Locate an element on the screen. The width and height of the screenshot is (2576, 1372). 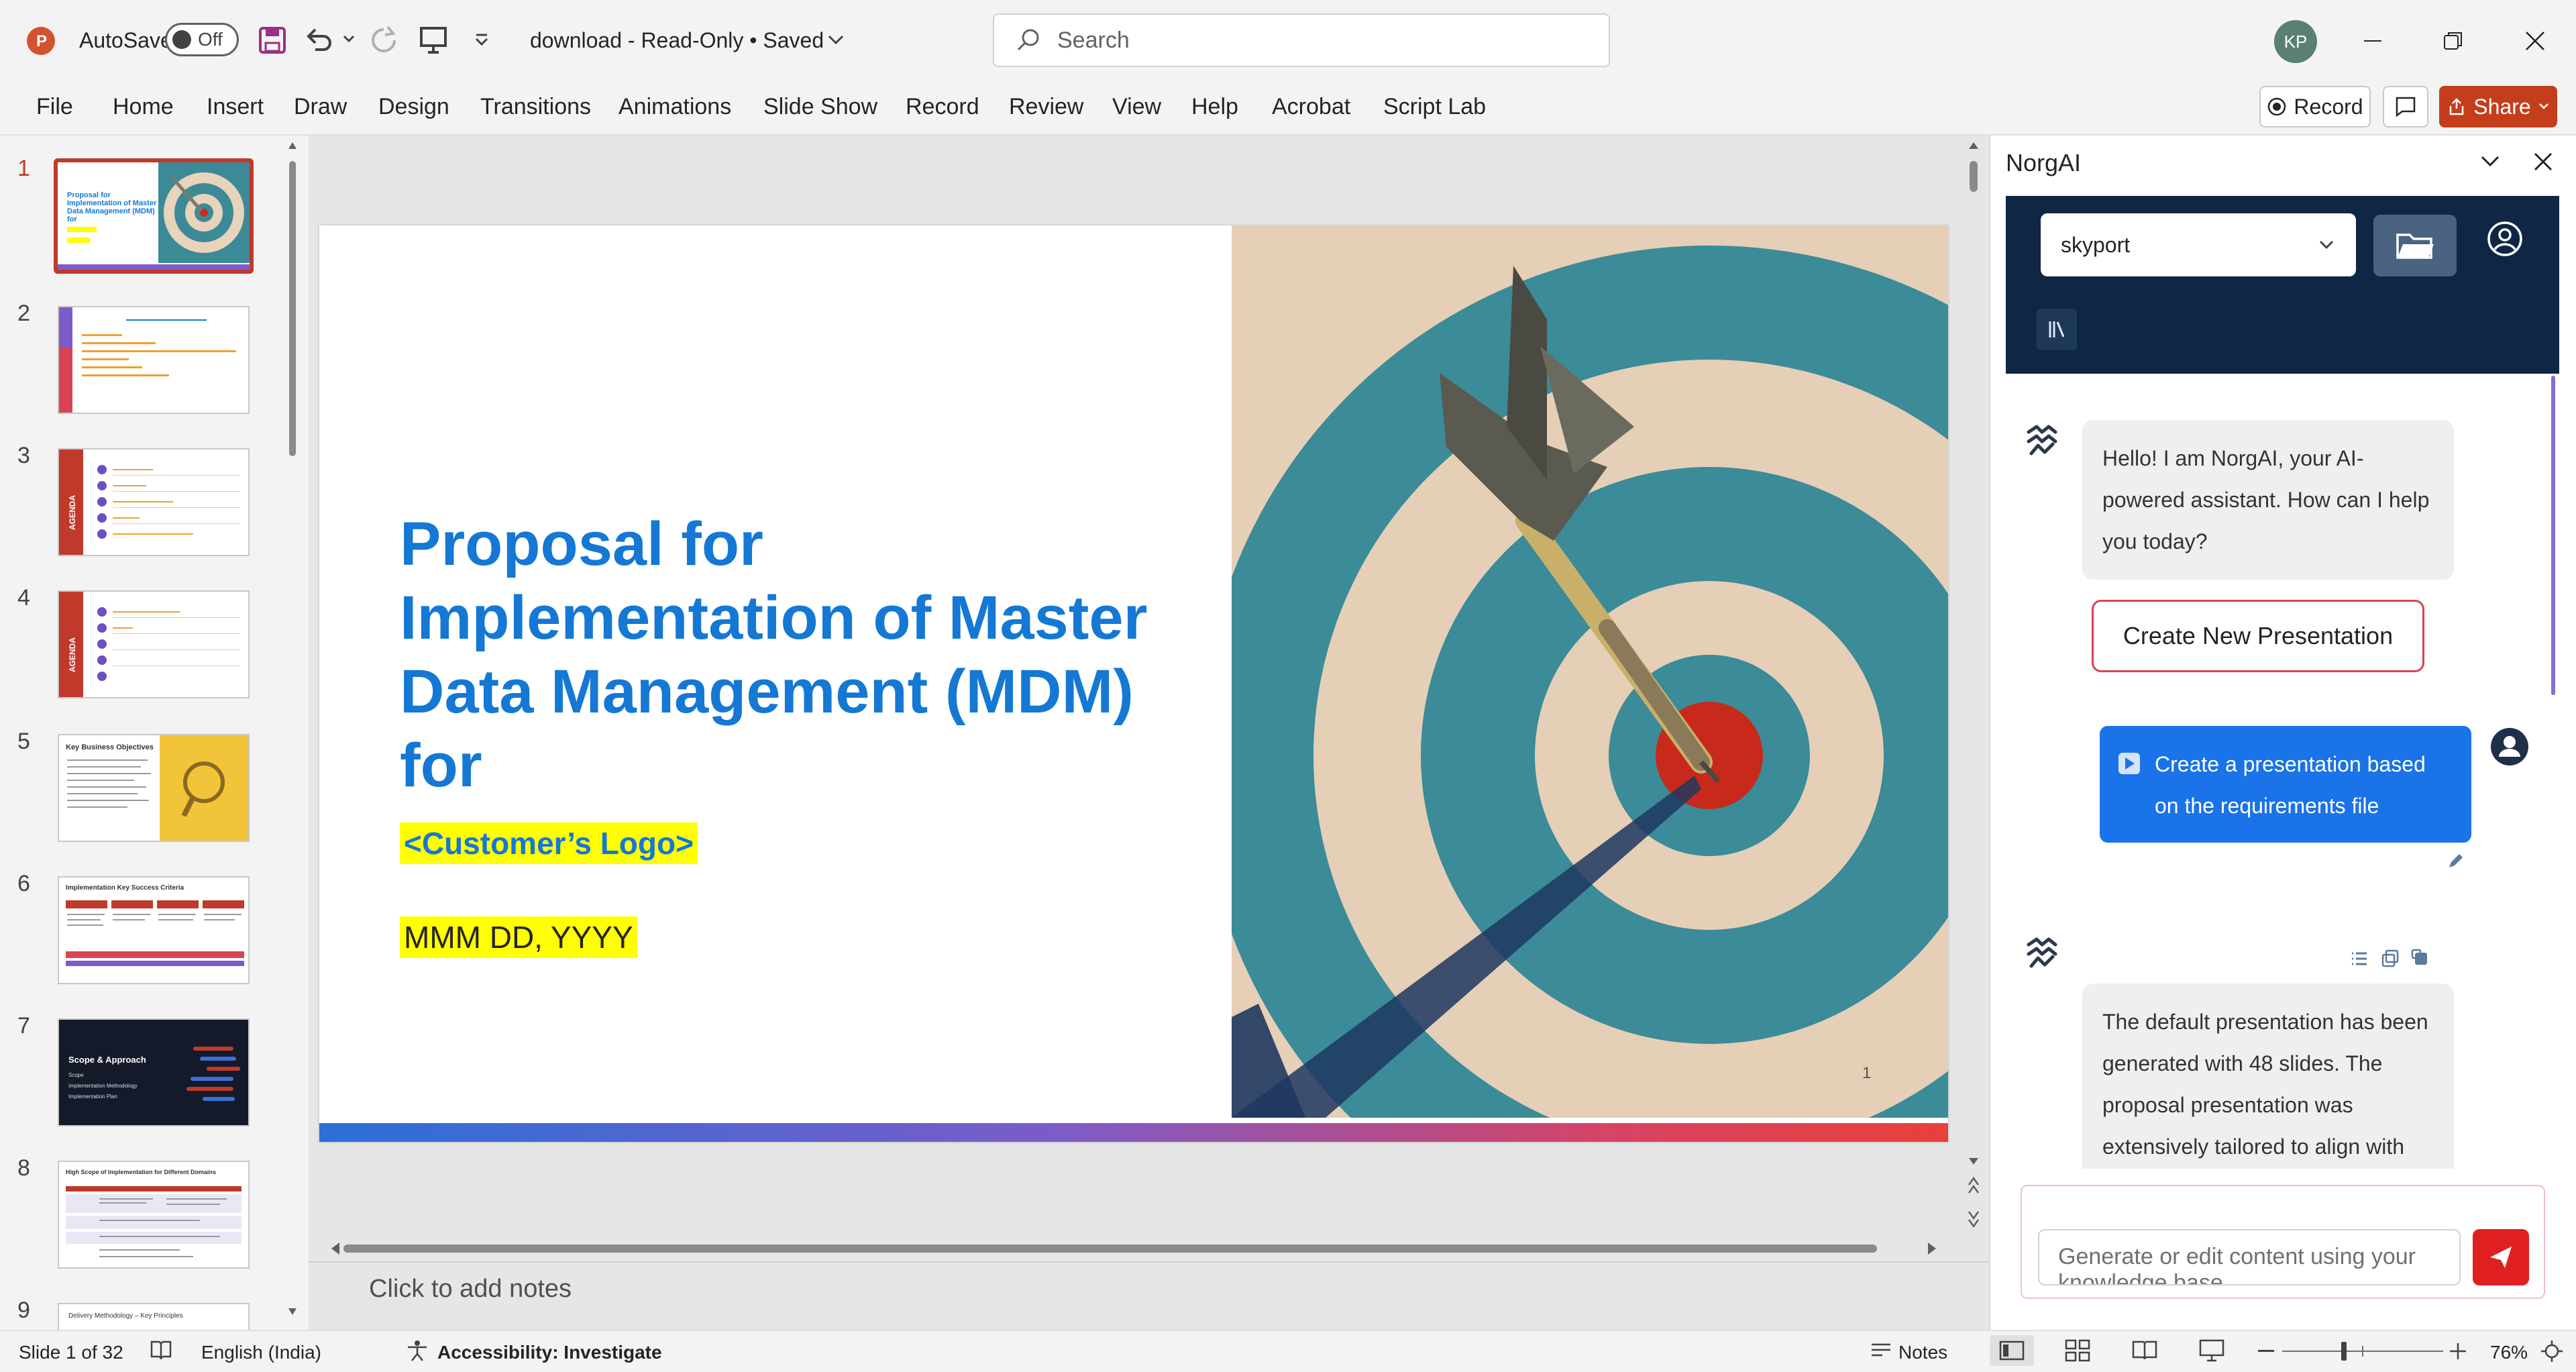
reading-view-icon is located at coordinates (2144, 1350).